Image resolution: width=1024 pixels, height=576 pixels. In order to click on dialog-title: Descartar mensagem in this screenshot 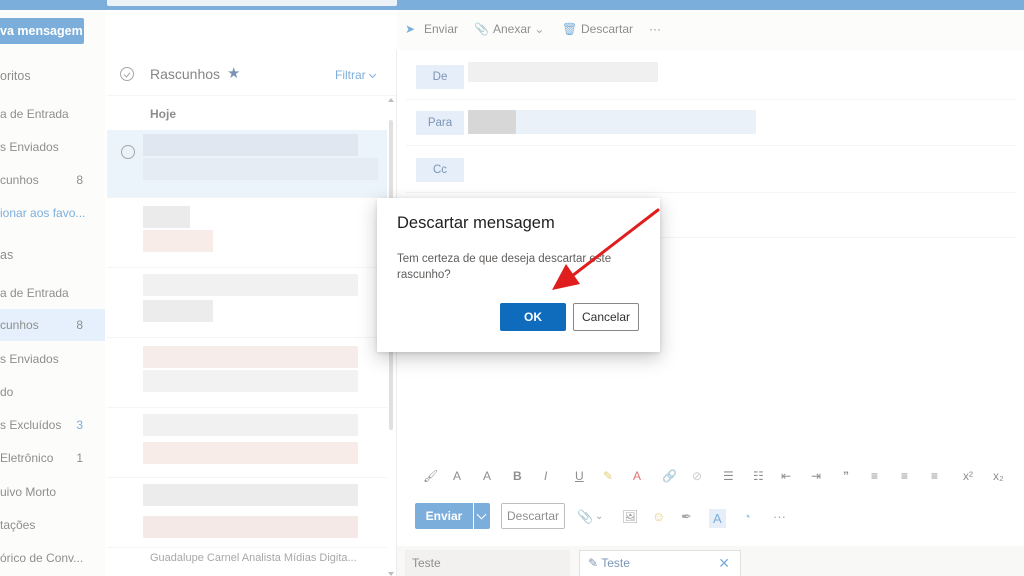, I will do `click(476, 223)`.